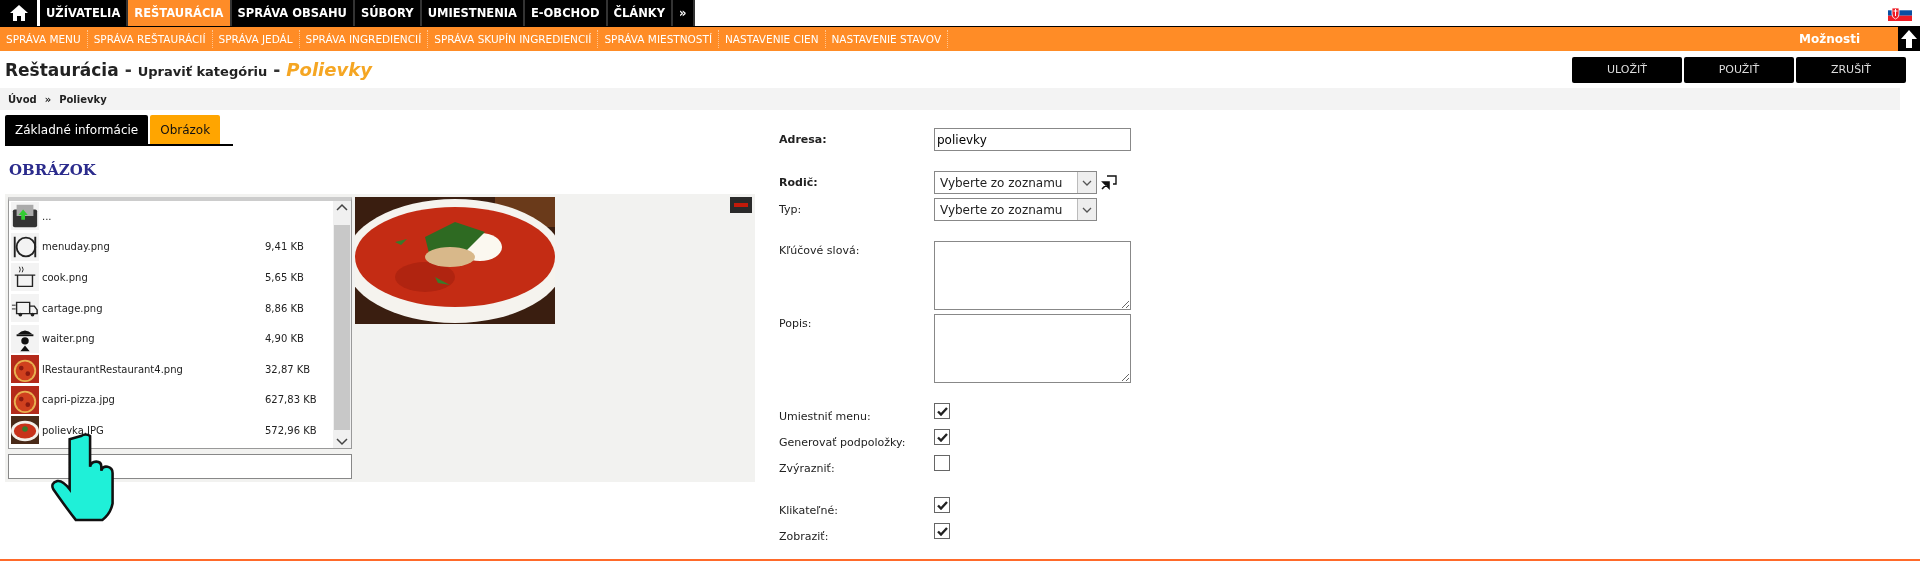  I want to click on scrollbar, so click(342, 324).